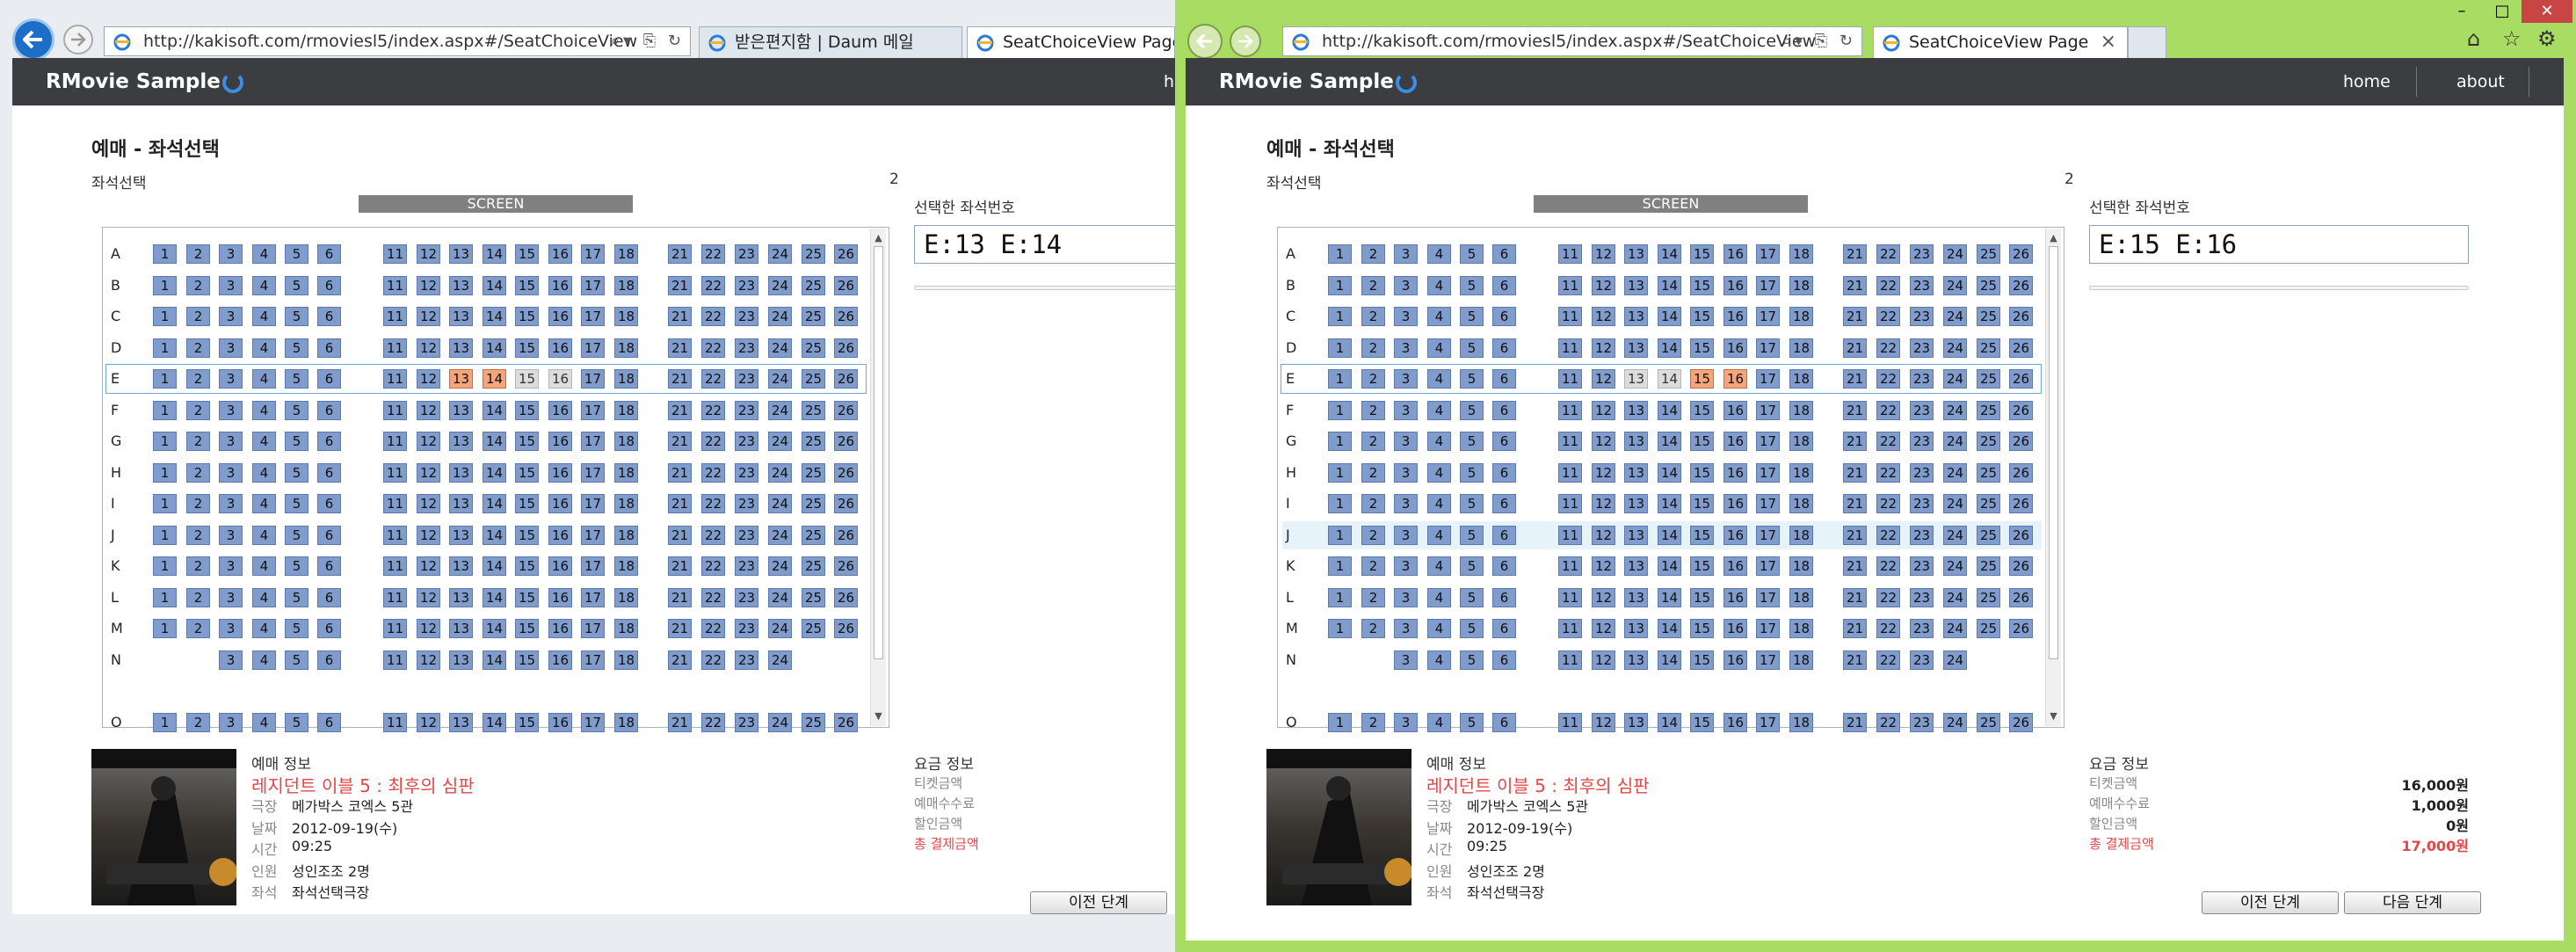 This screenshot has width=2576, height=952. Describe the element at coordinates (527, 628) in the screenshot. I see `seat-button: 15` at that location.